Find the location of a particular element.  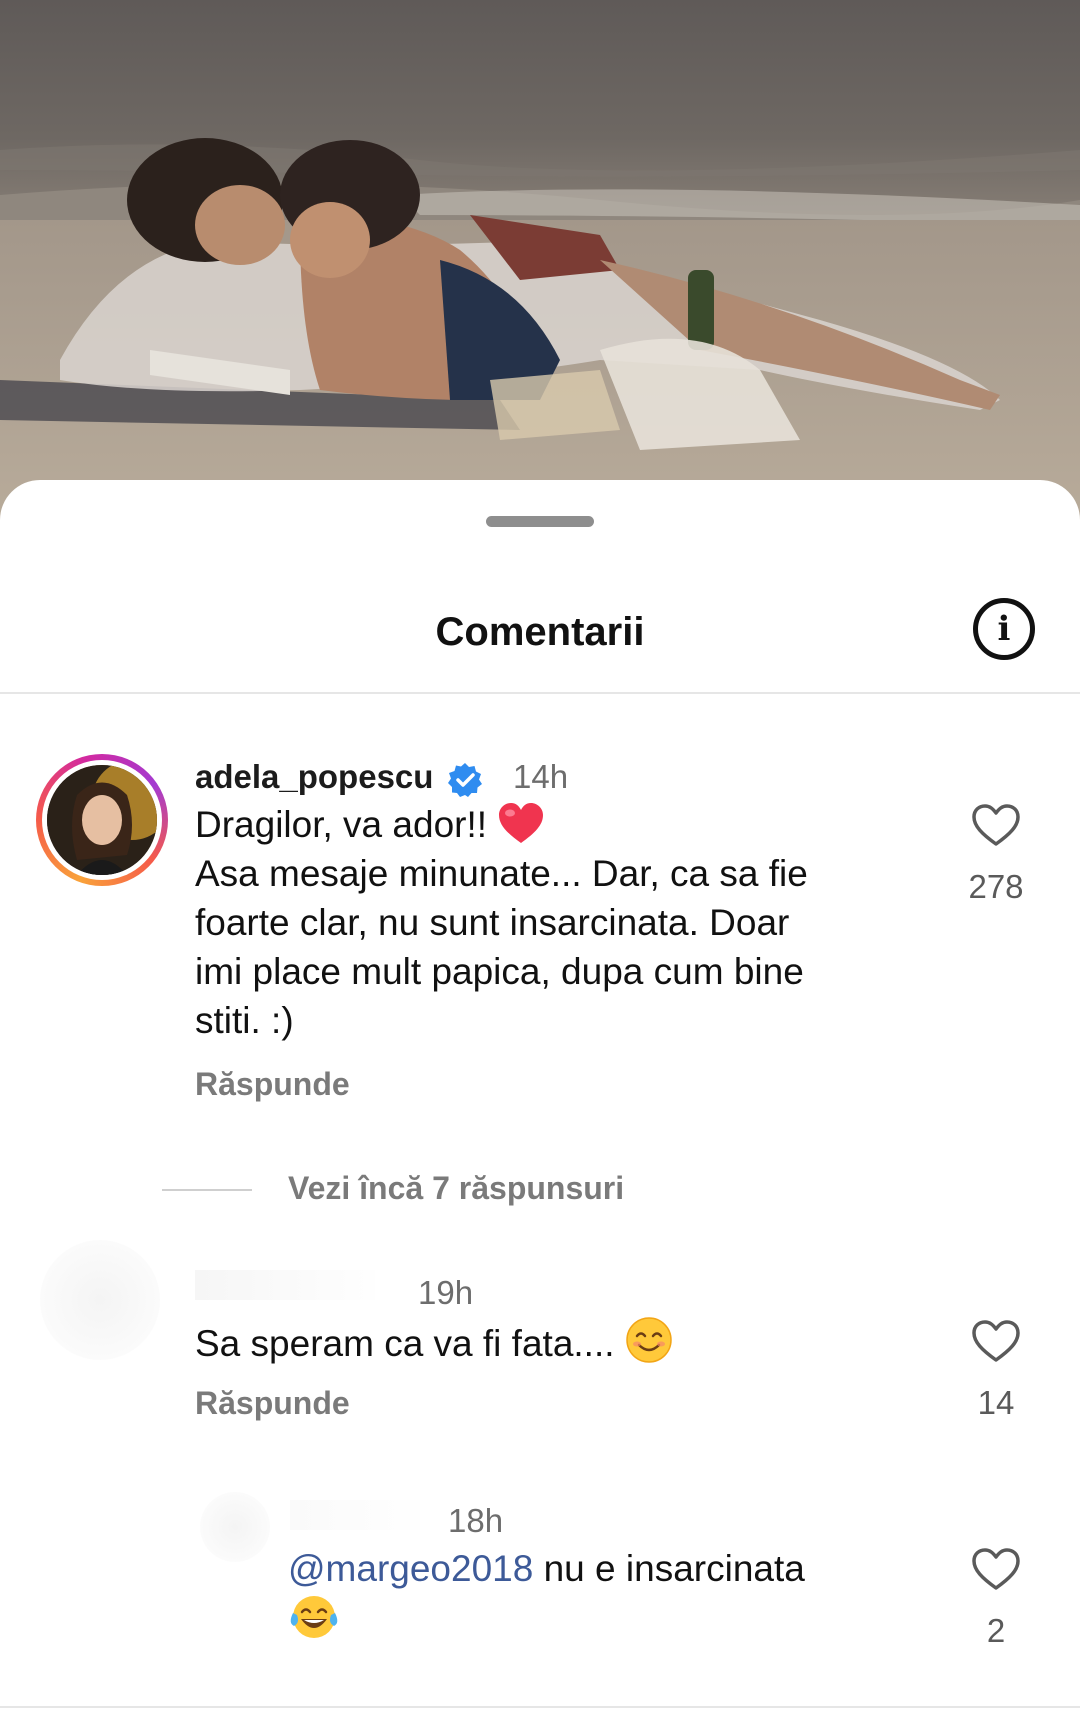

mention-link: @margeo2018 is located at coordinates (410, 1568).